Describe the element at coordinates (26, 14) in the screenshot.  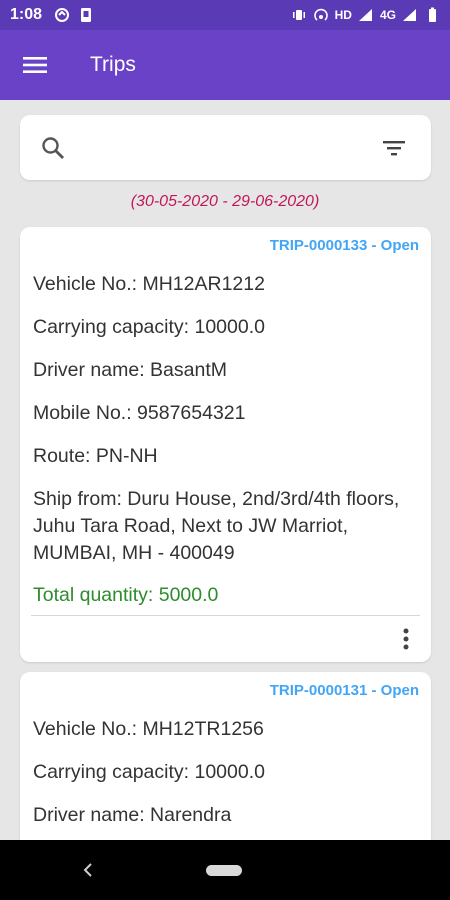
I see `status-time: 1:08` at that location.